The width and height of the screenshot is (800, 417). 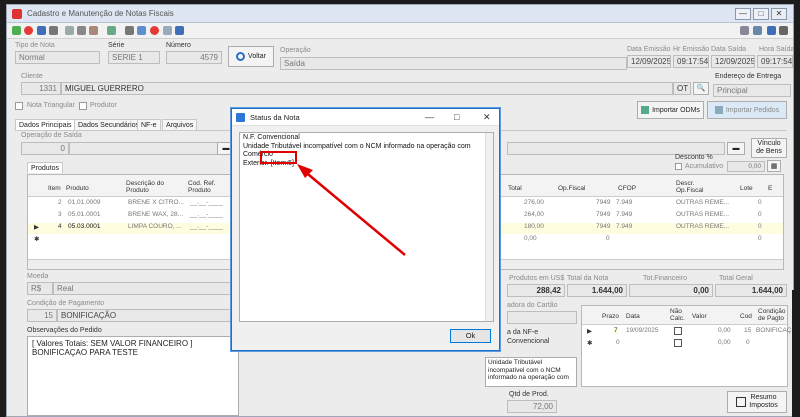 I want to click on background-edge, so click(x=796, y=353).